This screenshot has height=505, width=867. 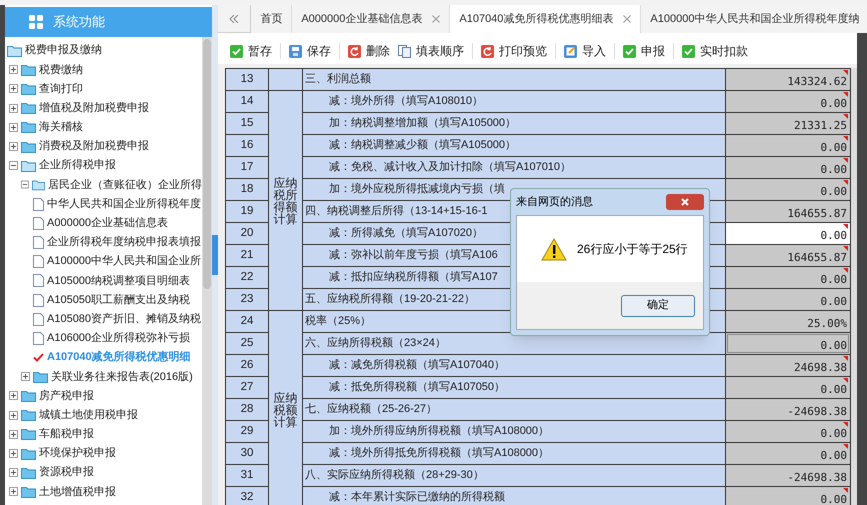 What do you see at coordinates (66, 396) in the screenshot?
I see `tree-folder-item: 房产税申报` at bounding box center [66, 396].